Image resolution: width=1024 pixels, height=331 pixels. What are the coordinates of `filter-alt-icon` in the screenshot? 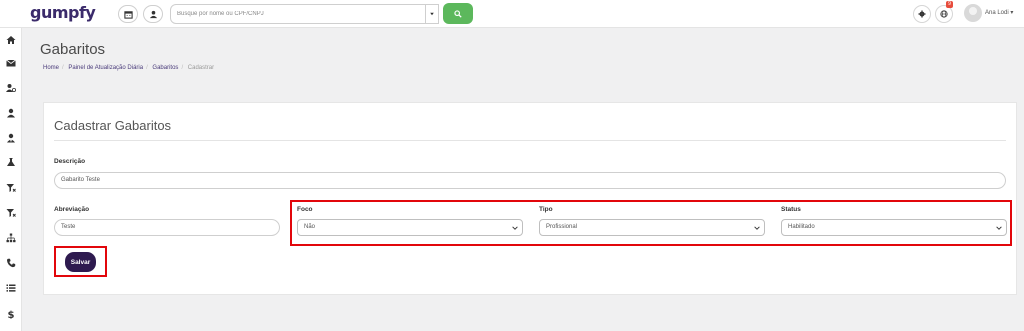 It's located at (11, 213).